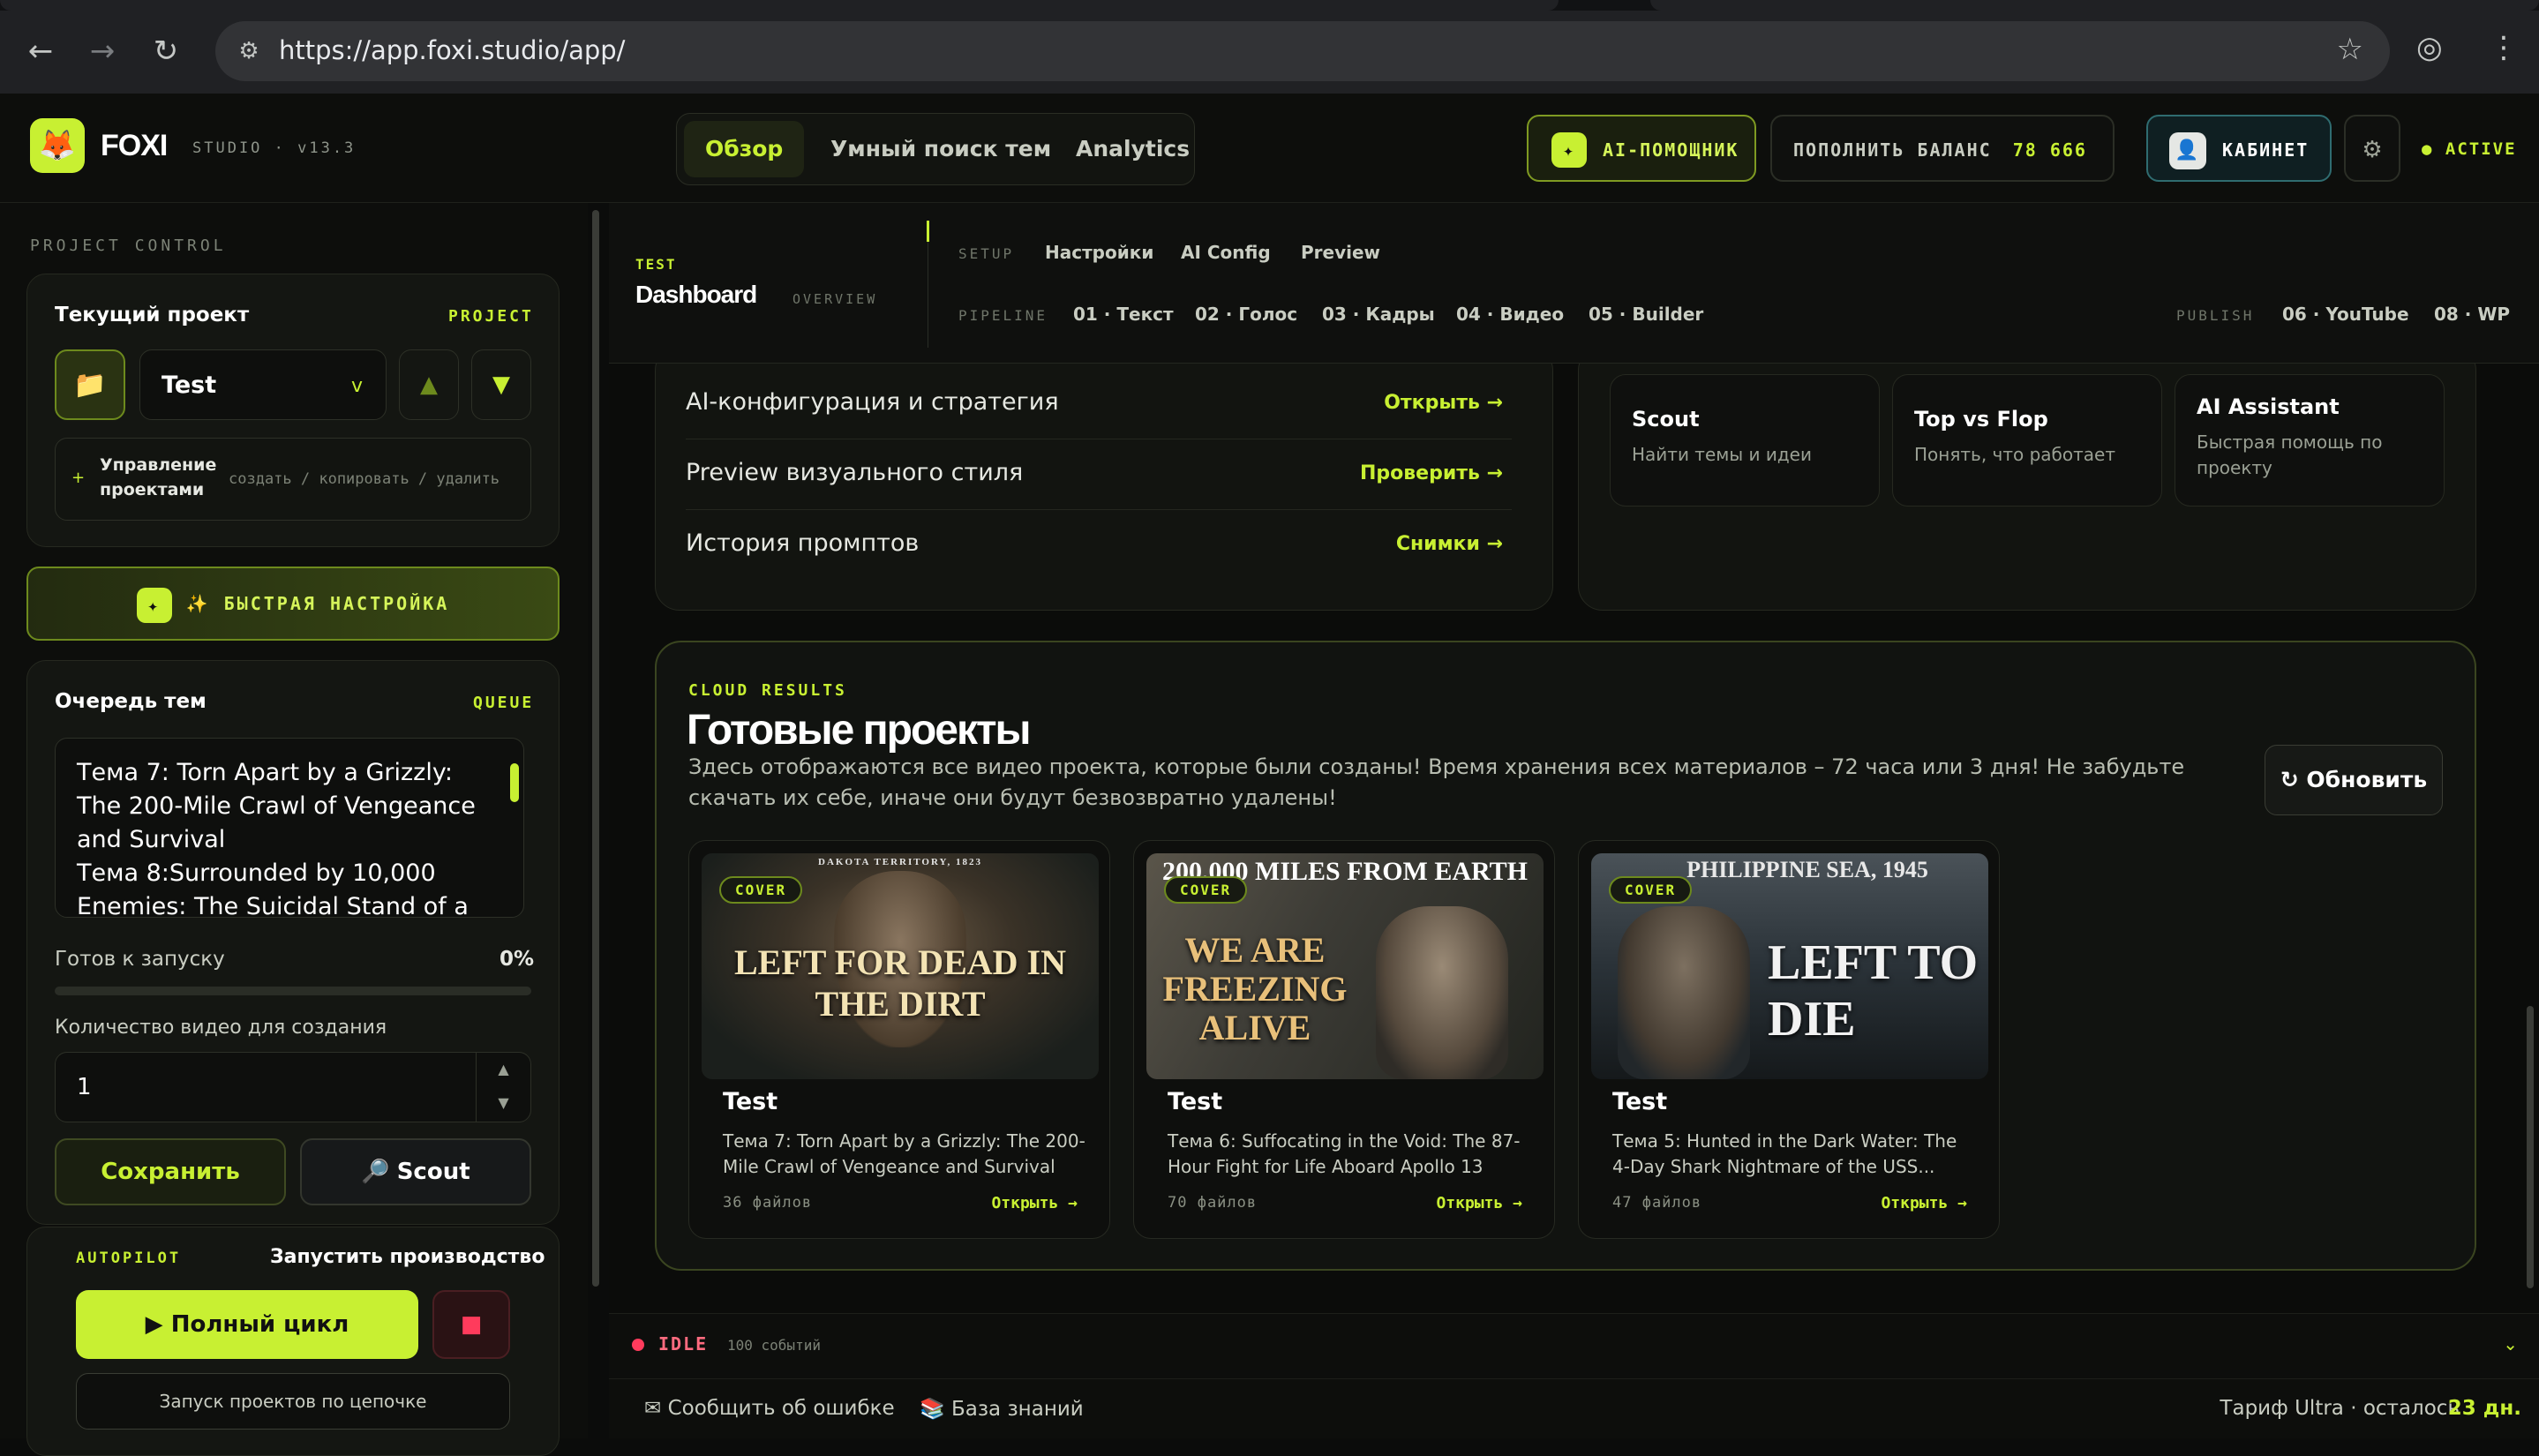  What do you see at coordinates (166, 51) in the screenshot?
I see `reload-icon: ↻` at bounding box center [166, 51].